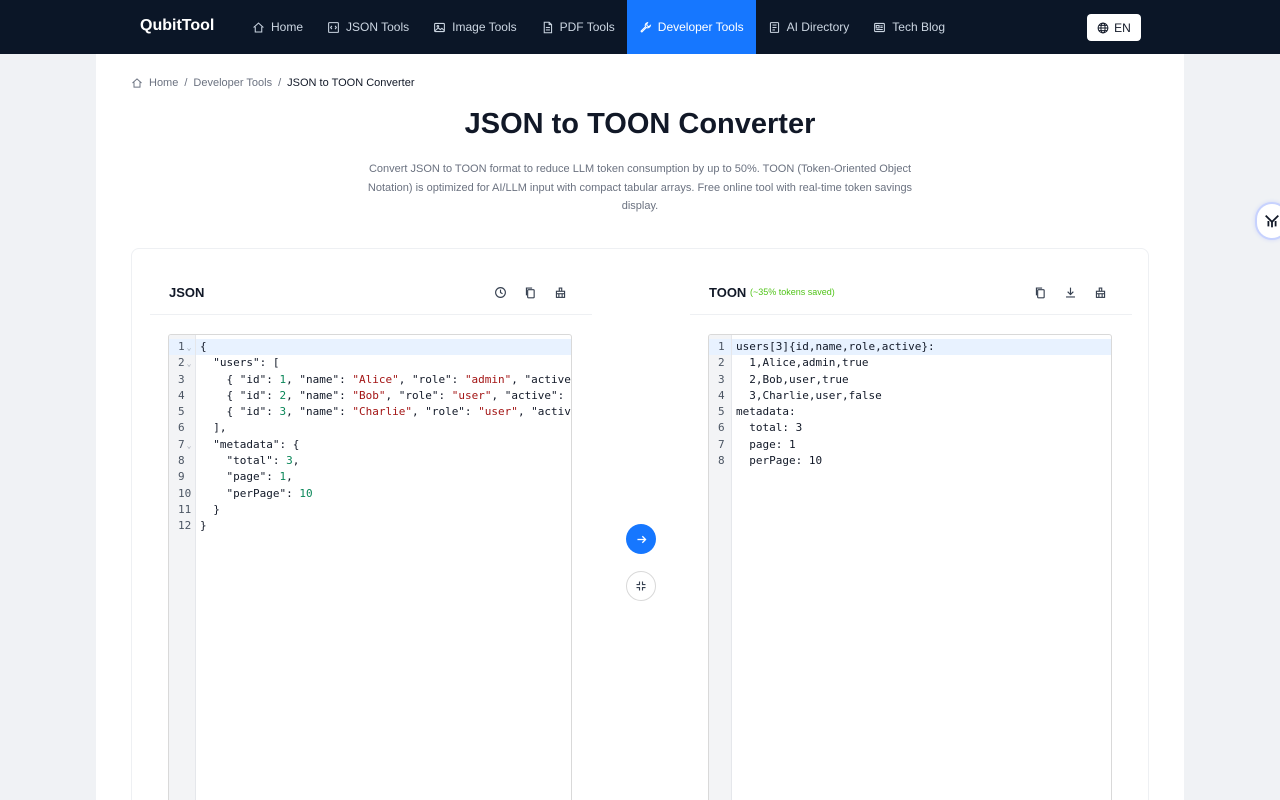 The height and width of the screenshot is (800, 1280). What do you see at coordinates (185, 363) in the screenshot?
I see `line-number: 2 ⌄` at bounding box center [185, 363].